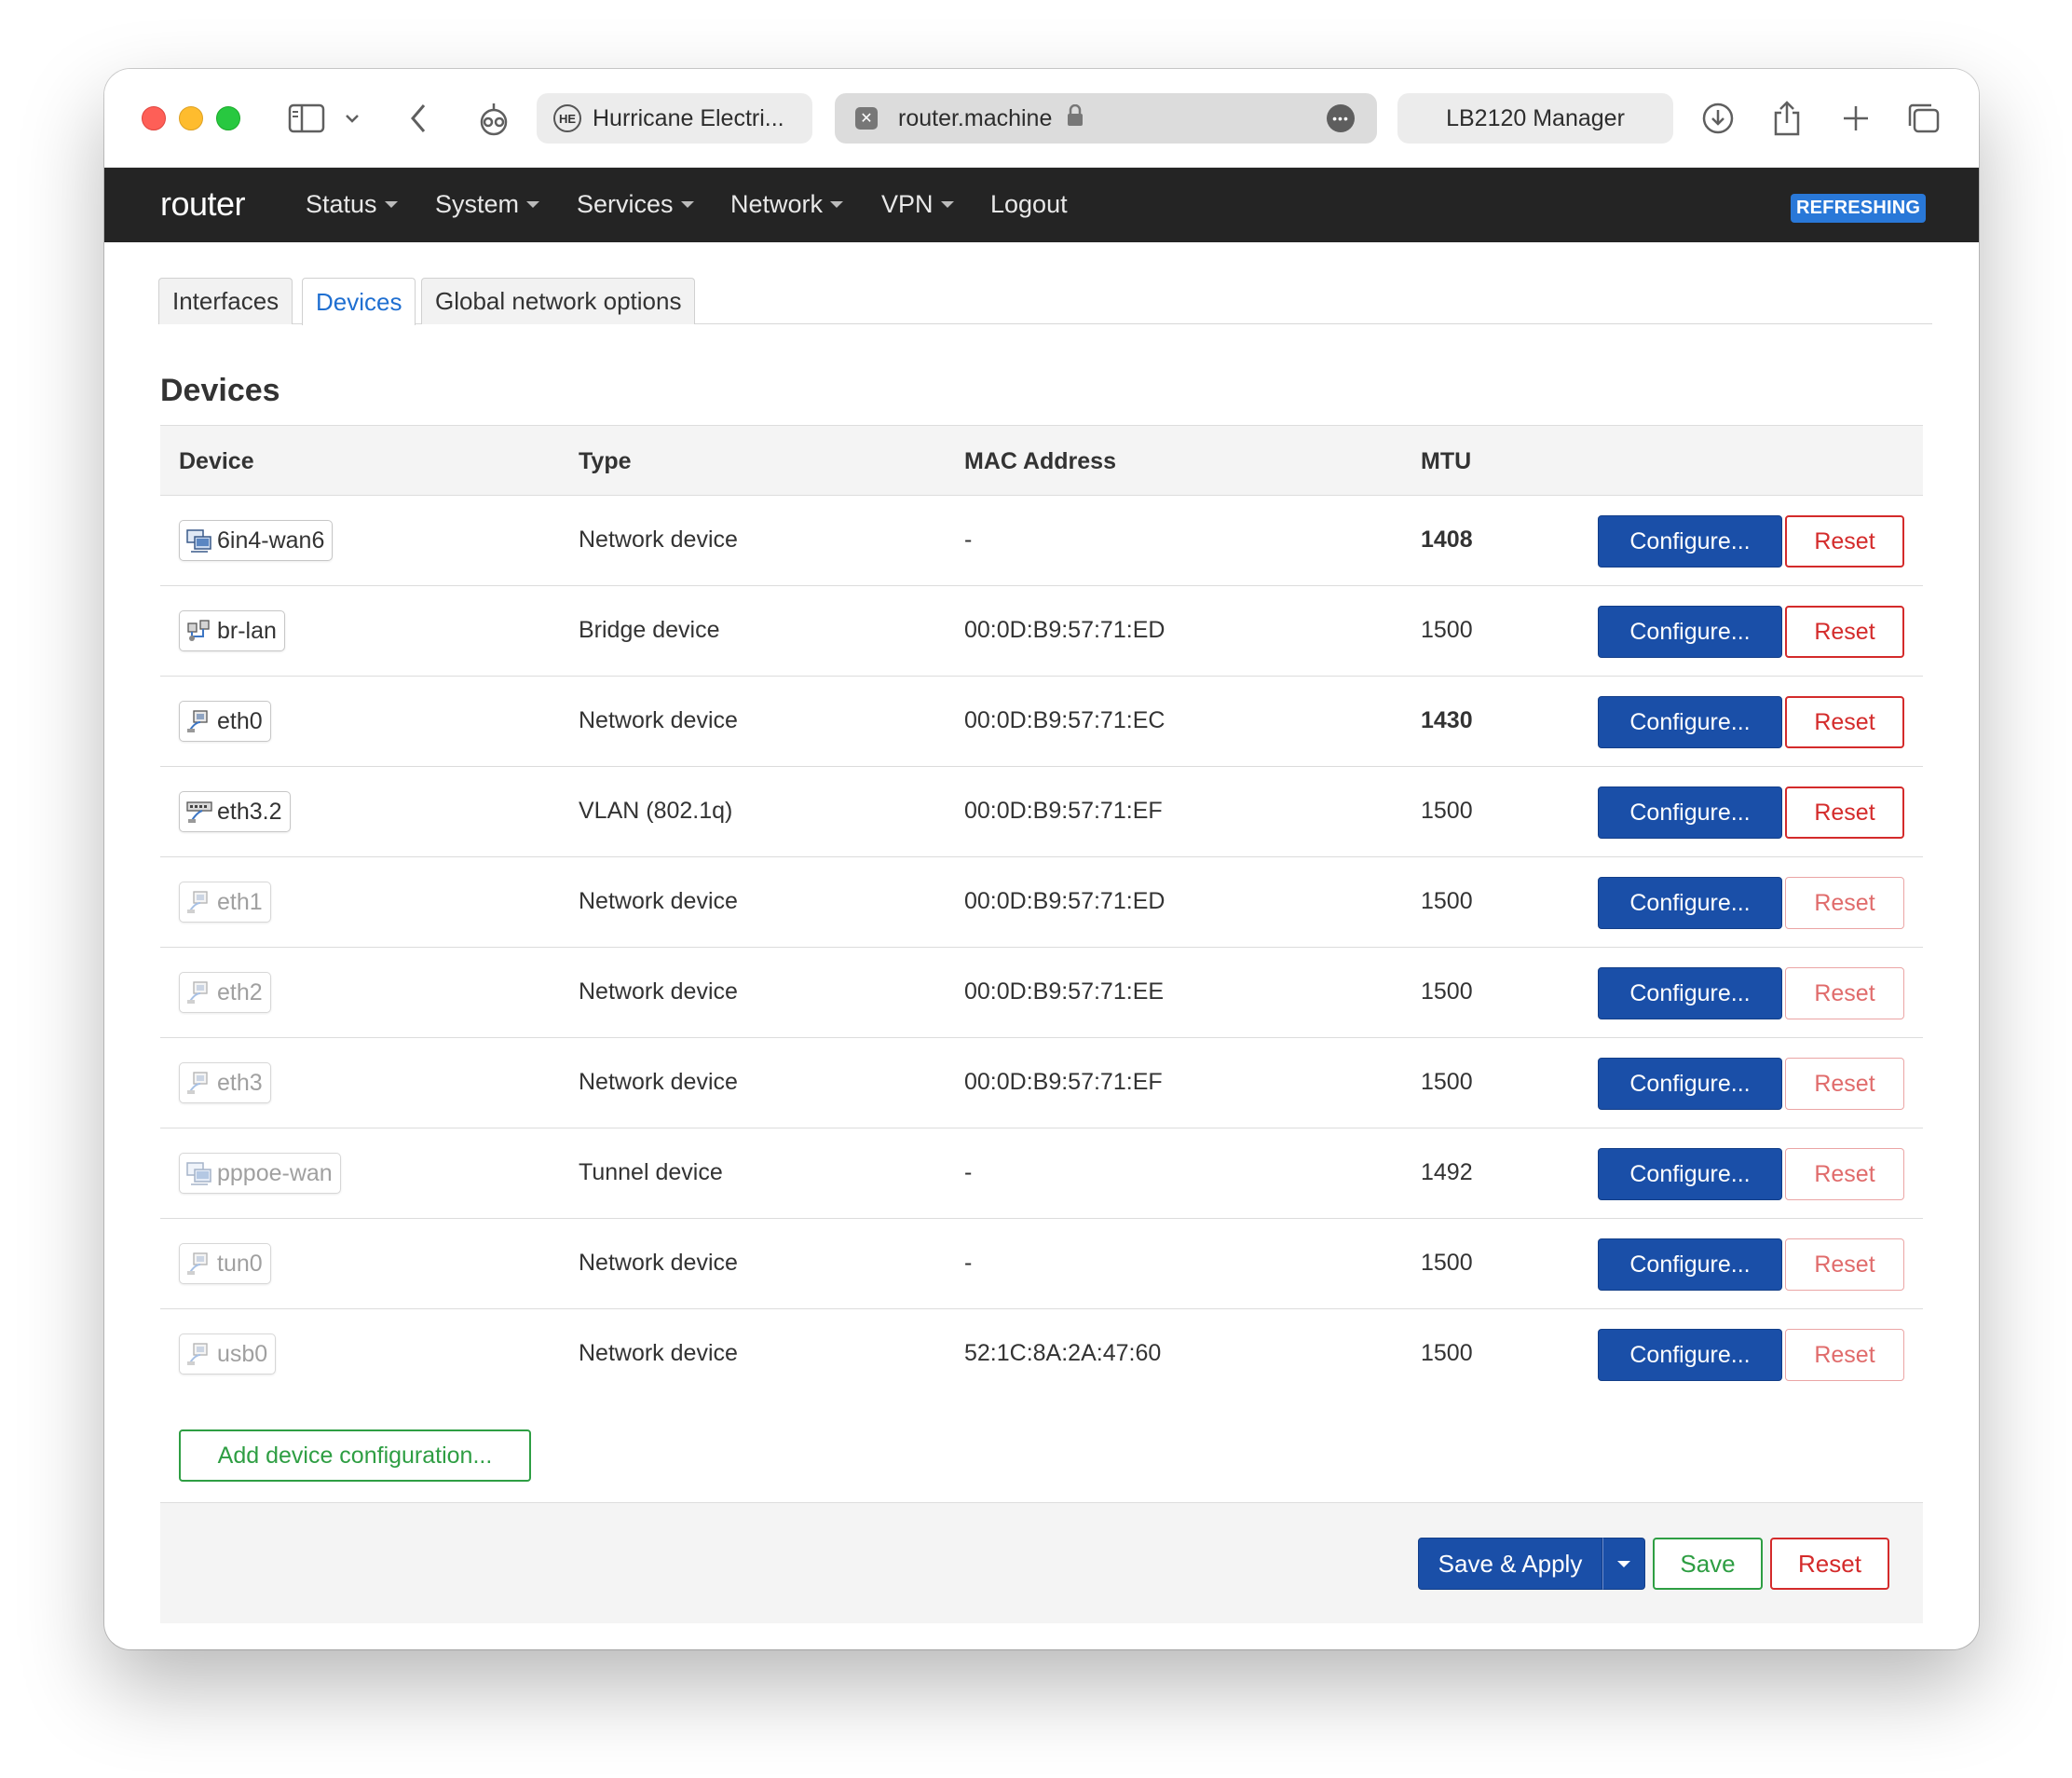 The height and width of the screenshot is (1778, 2072). I want to click on privacy-report-icon, so click(493, 118).